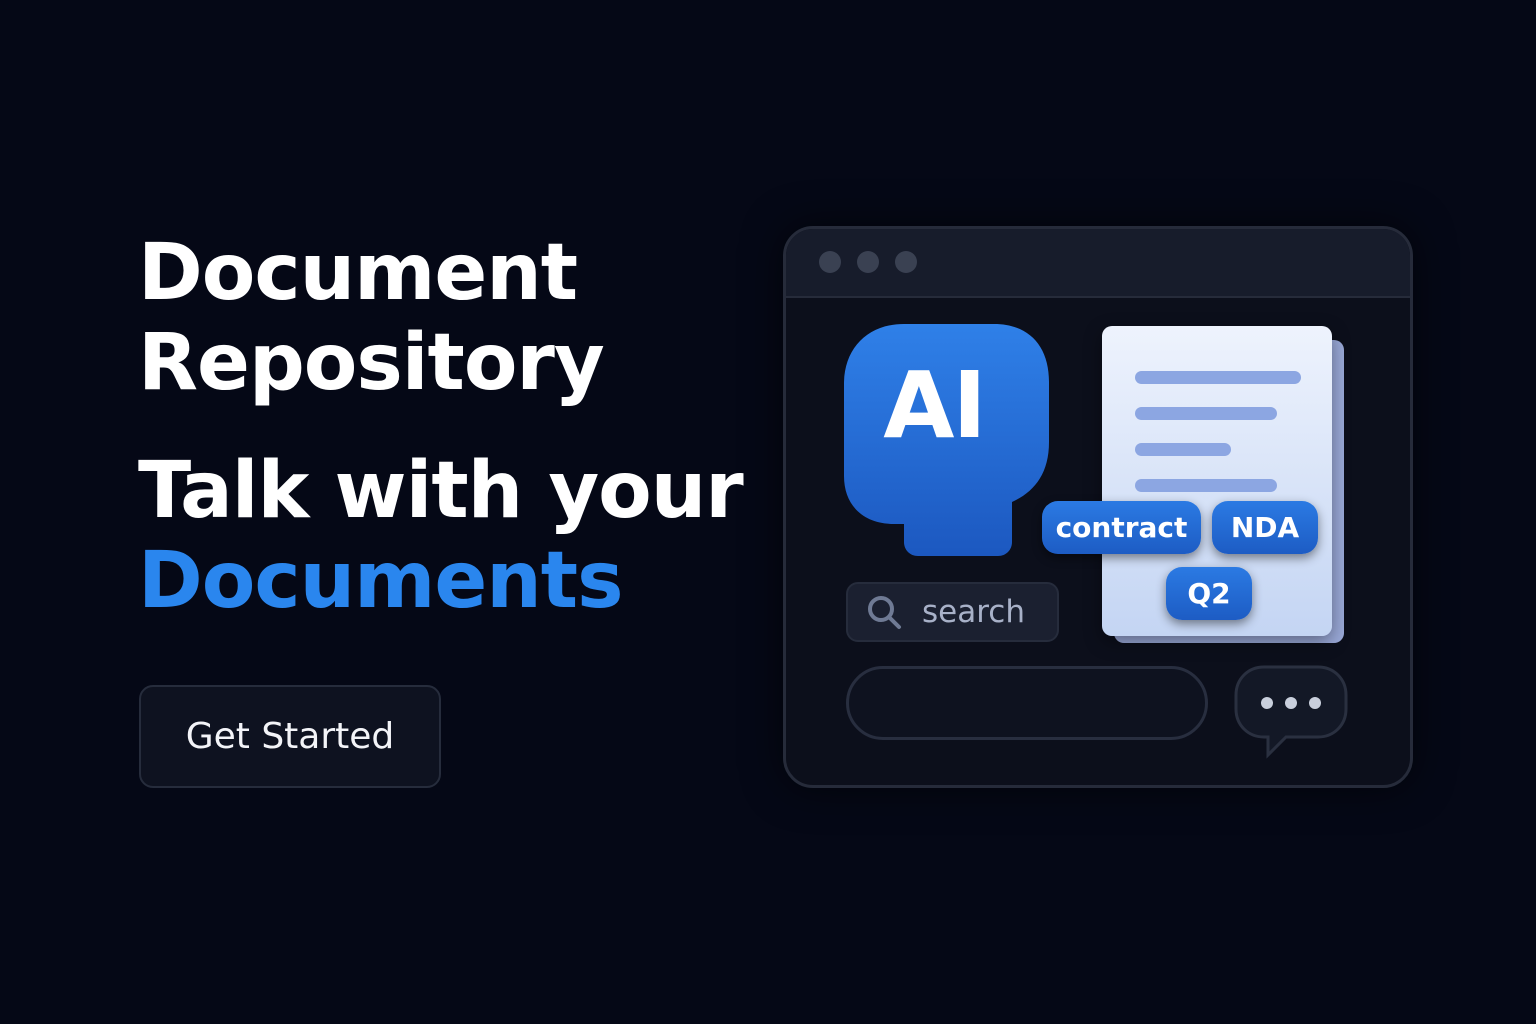  I want to click on page-title: Document Repository, so click(448, 318).